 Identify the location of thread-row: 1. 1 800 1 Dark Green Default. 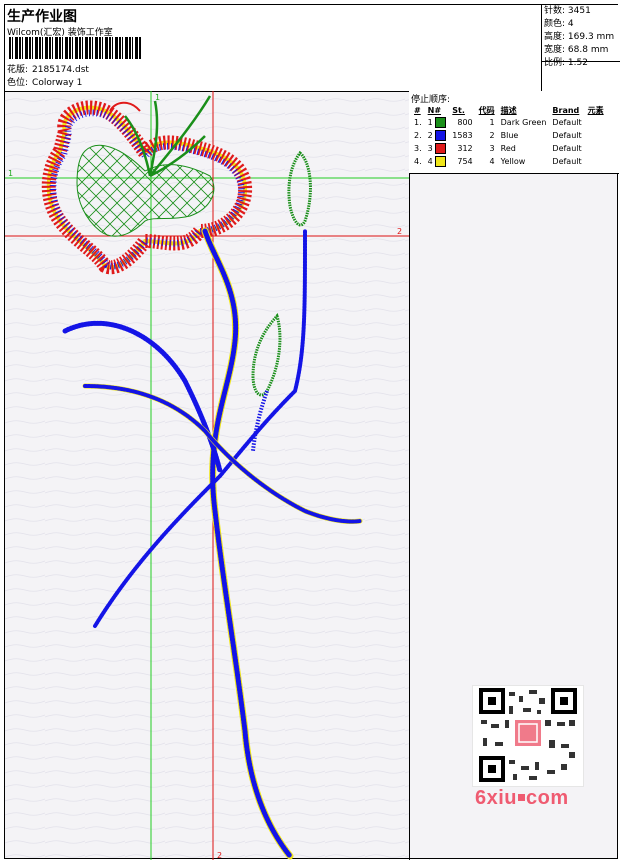
(509, 122).